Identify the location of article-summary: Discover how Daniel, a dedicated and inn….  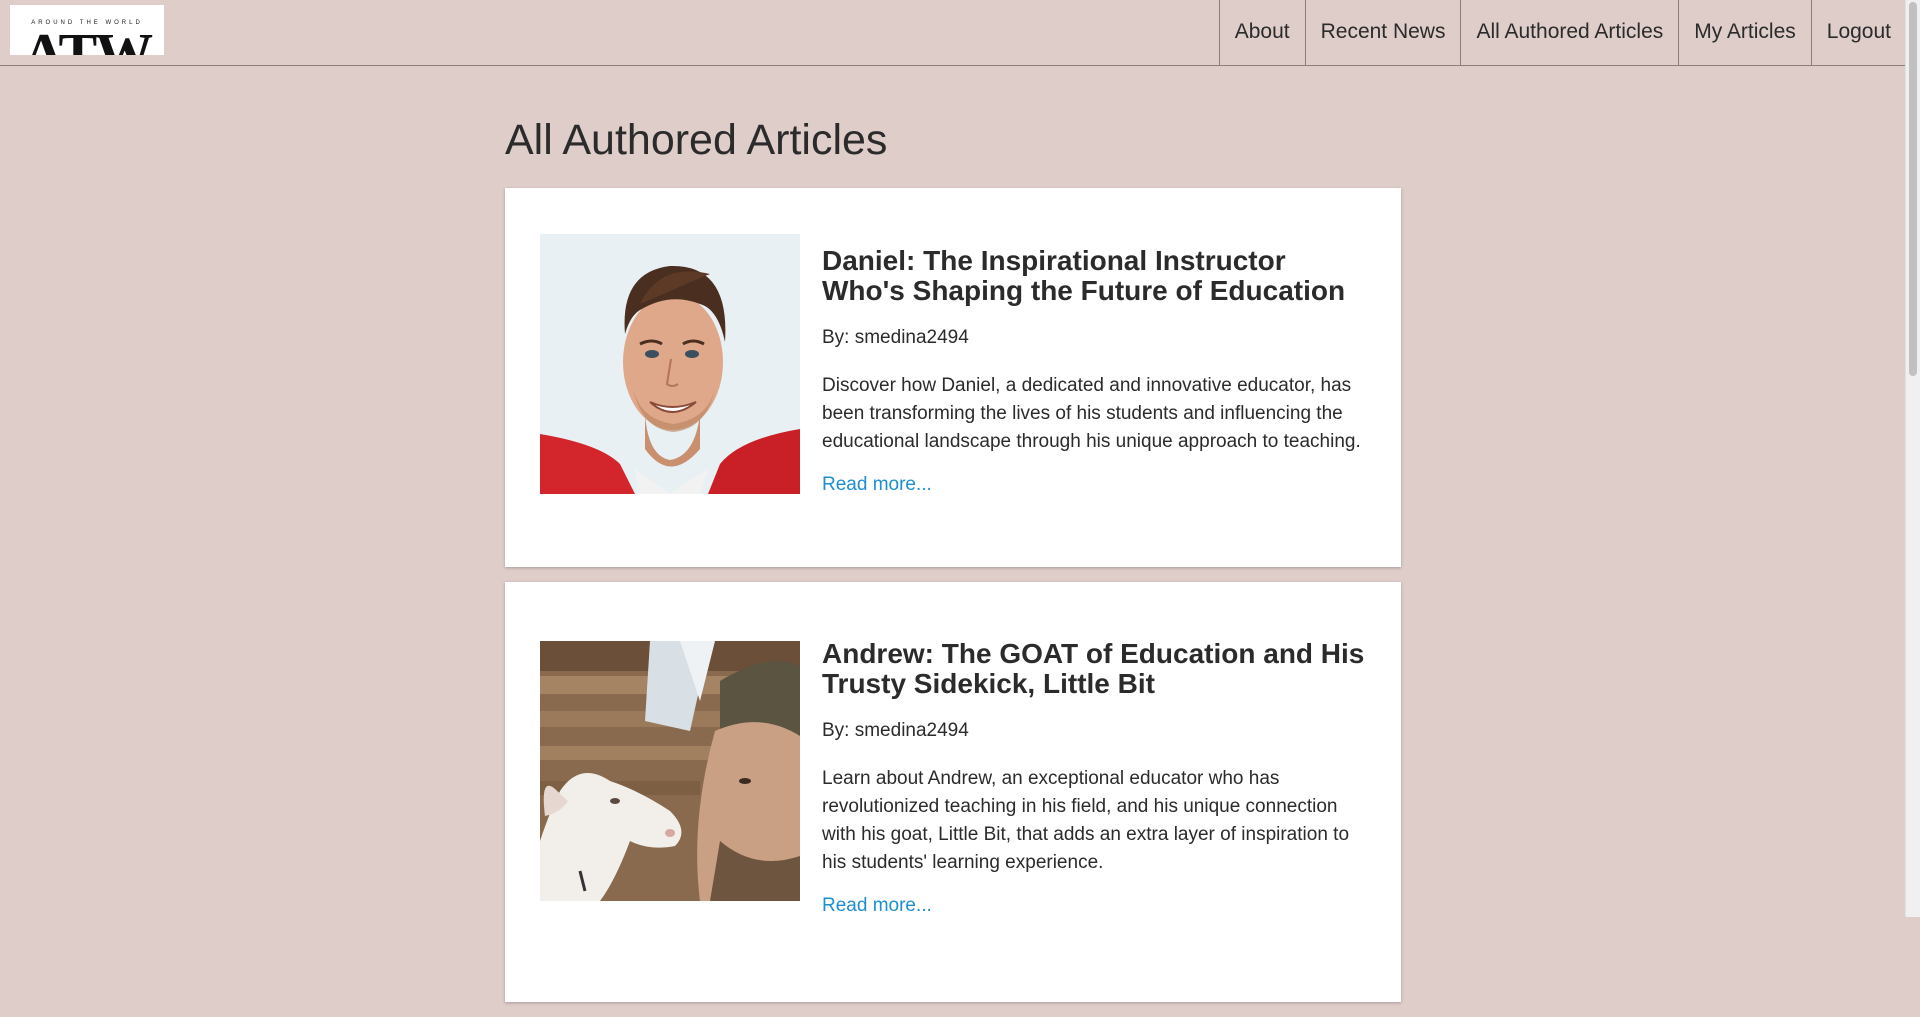
(1091, 413).